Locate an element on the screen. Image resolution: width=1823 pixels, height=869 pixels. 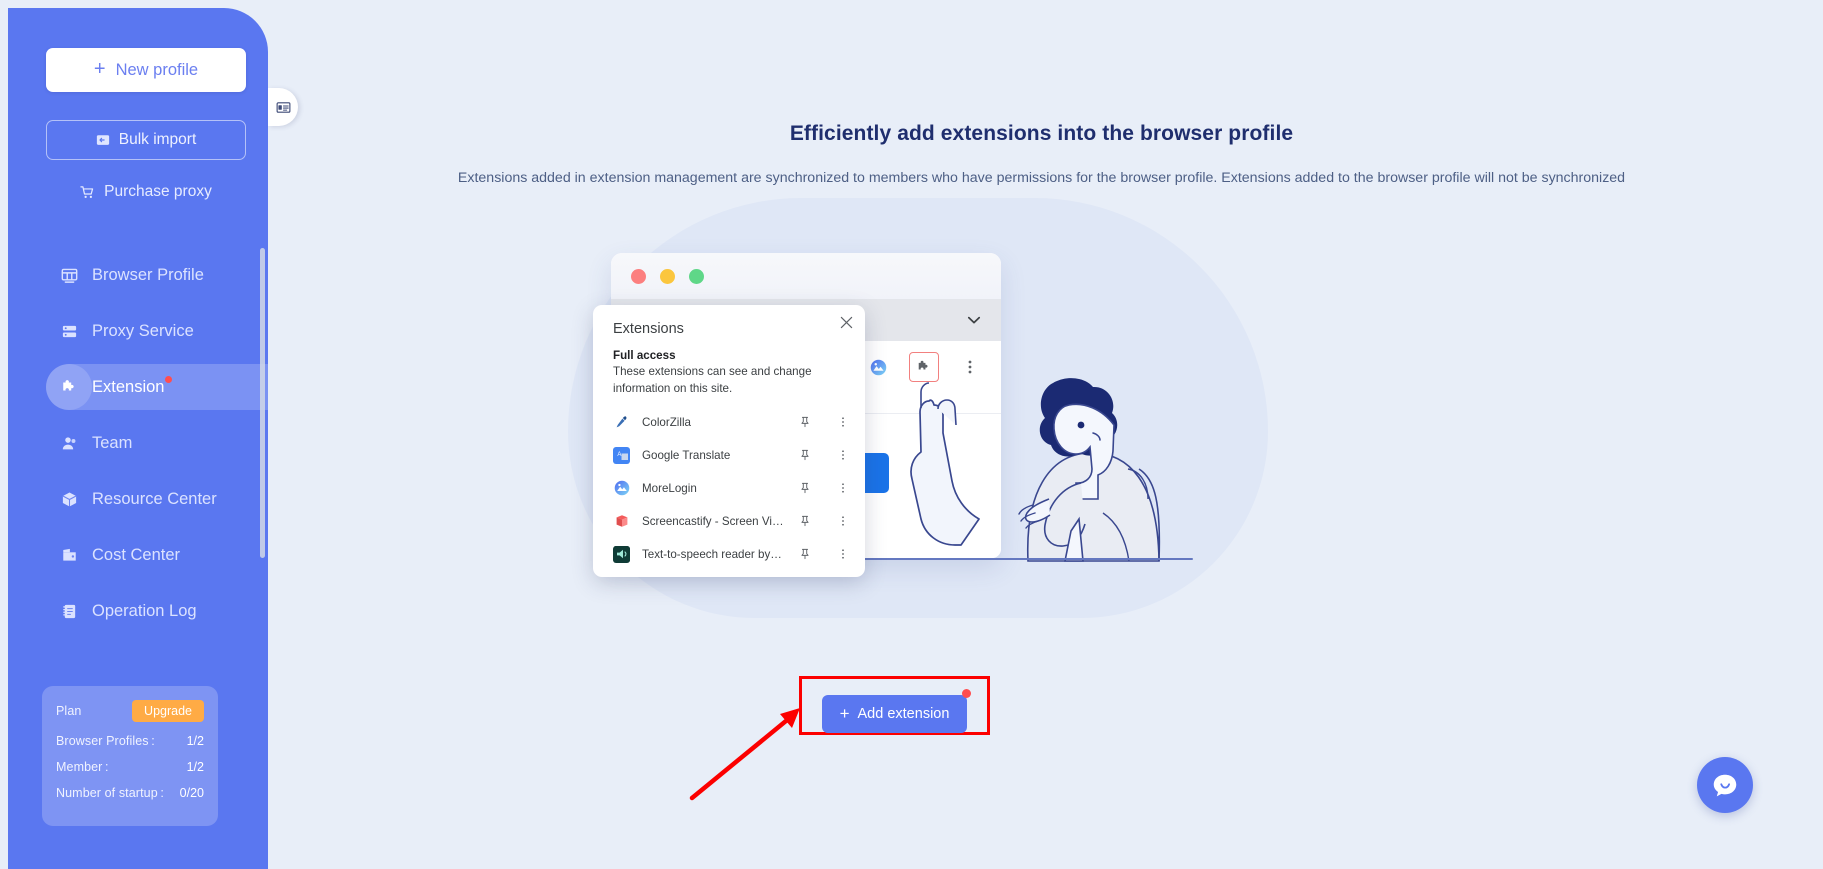
chat-bubble-icon is located at coordinates (1725, 785).